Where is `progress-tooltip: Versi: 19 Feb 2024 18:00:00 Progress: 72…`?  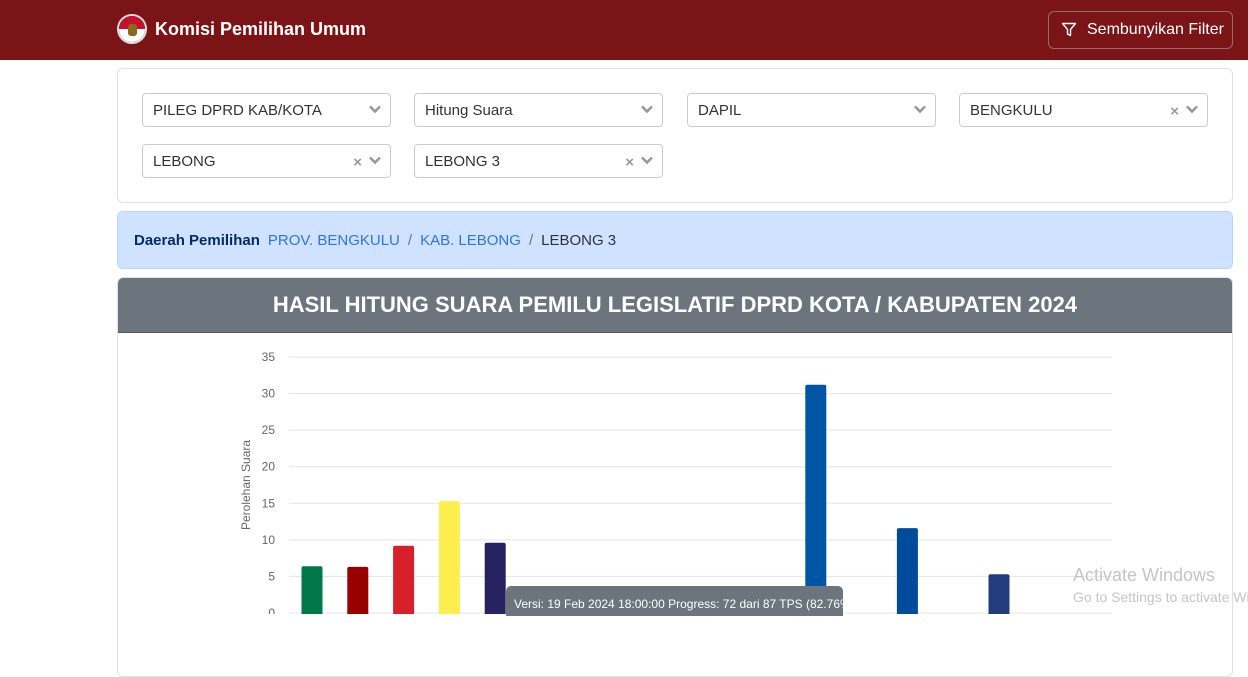
progress-tooltip: Versi: 19 Feb 2024 18:00:00 Progress: 72… is located at coordinates (680, 601).